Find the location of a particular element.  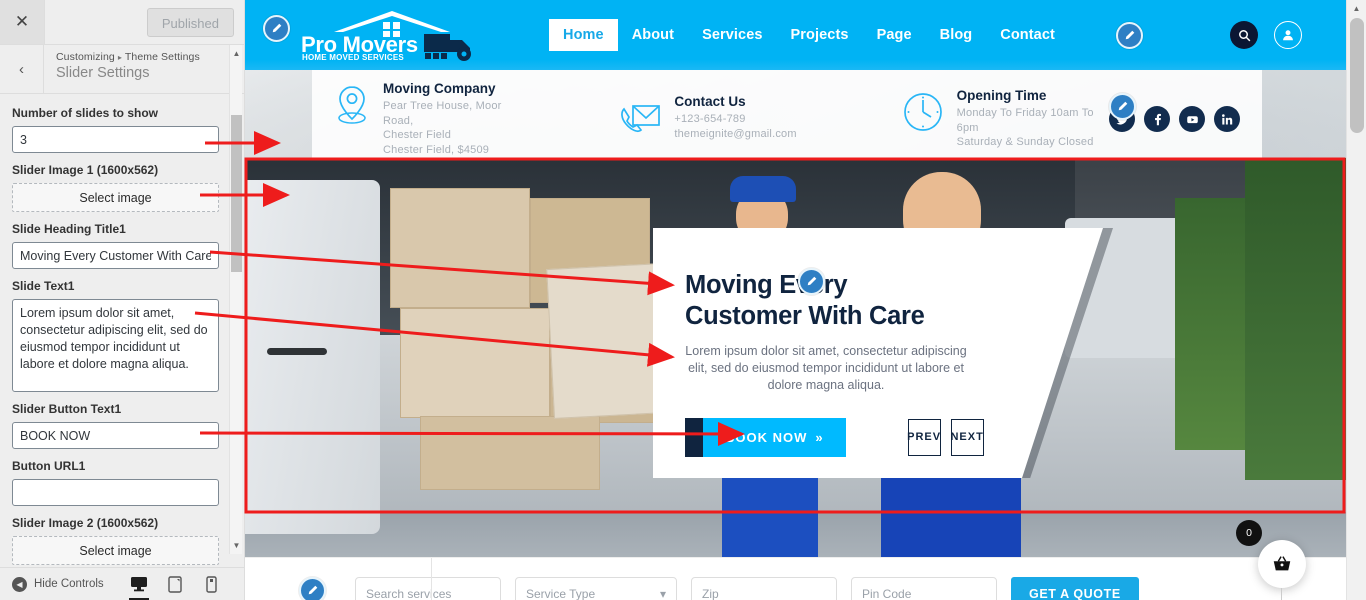

customizer-scrollbar: ▲ ▼ is located at coordinates (235, 299).